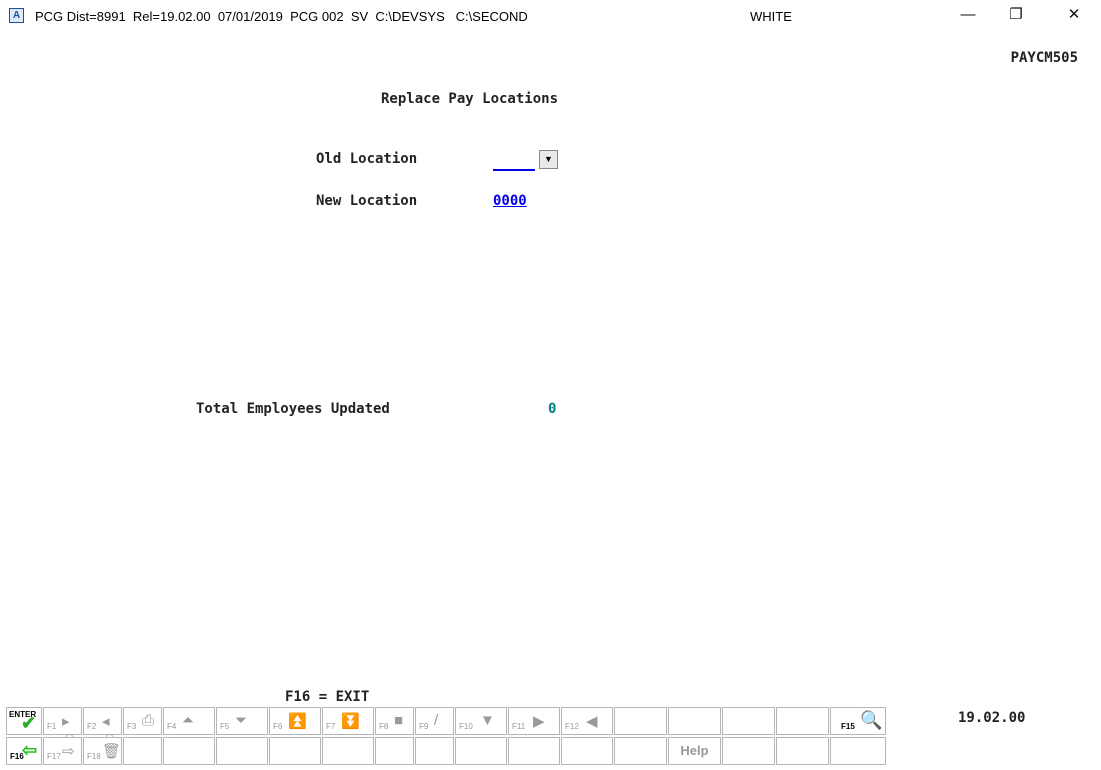 Image resolution: width=1101 pixels, height=770 pixels. What do you see at coordinates (552, 409) in the screenshot?
I see `total-employees-value: 0` at bounding box center [552, 409].